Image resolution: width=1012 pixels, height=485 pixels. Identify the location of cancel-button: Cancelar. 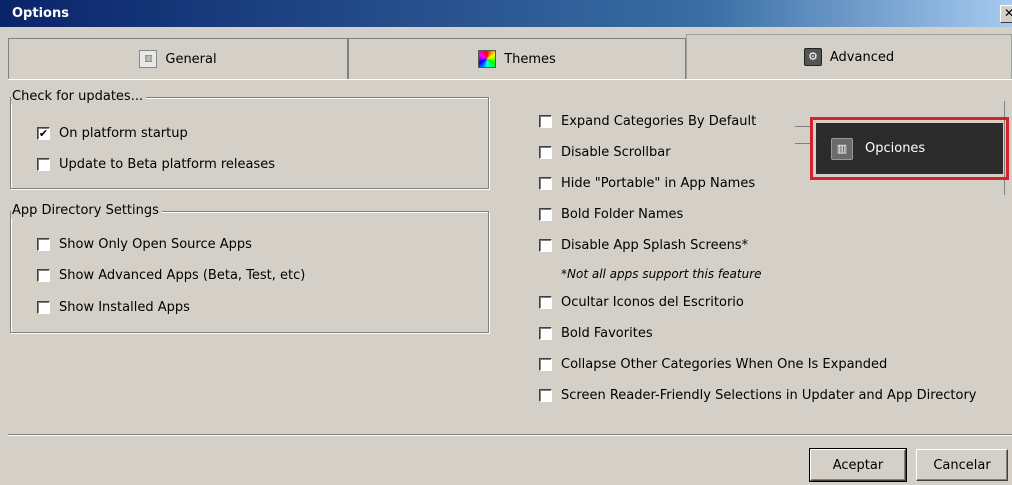
(962, 465).